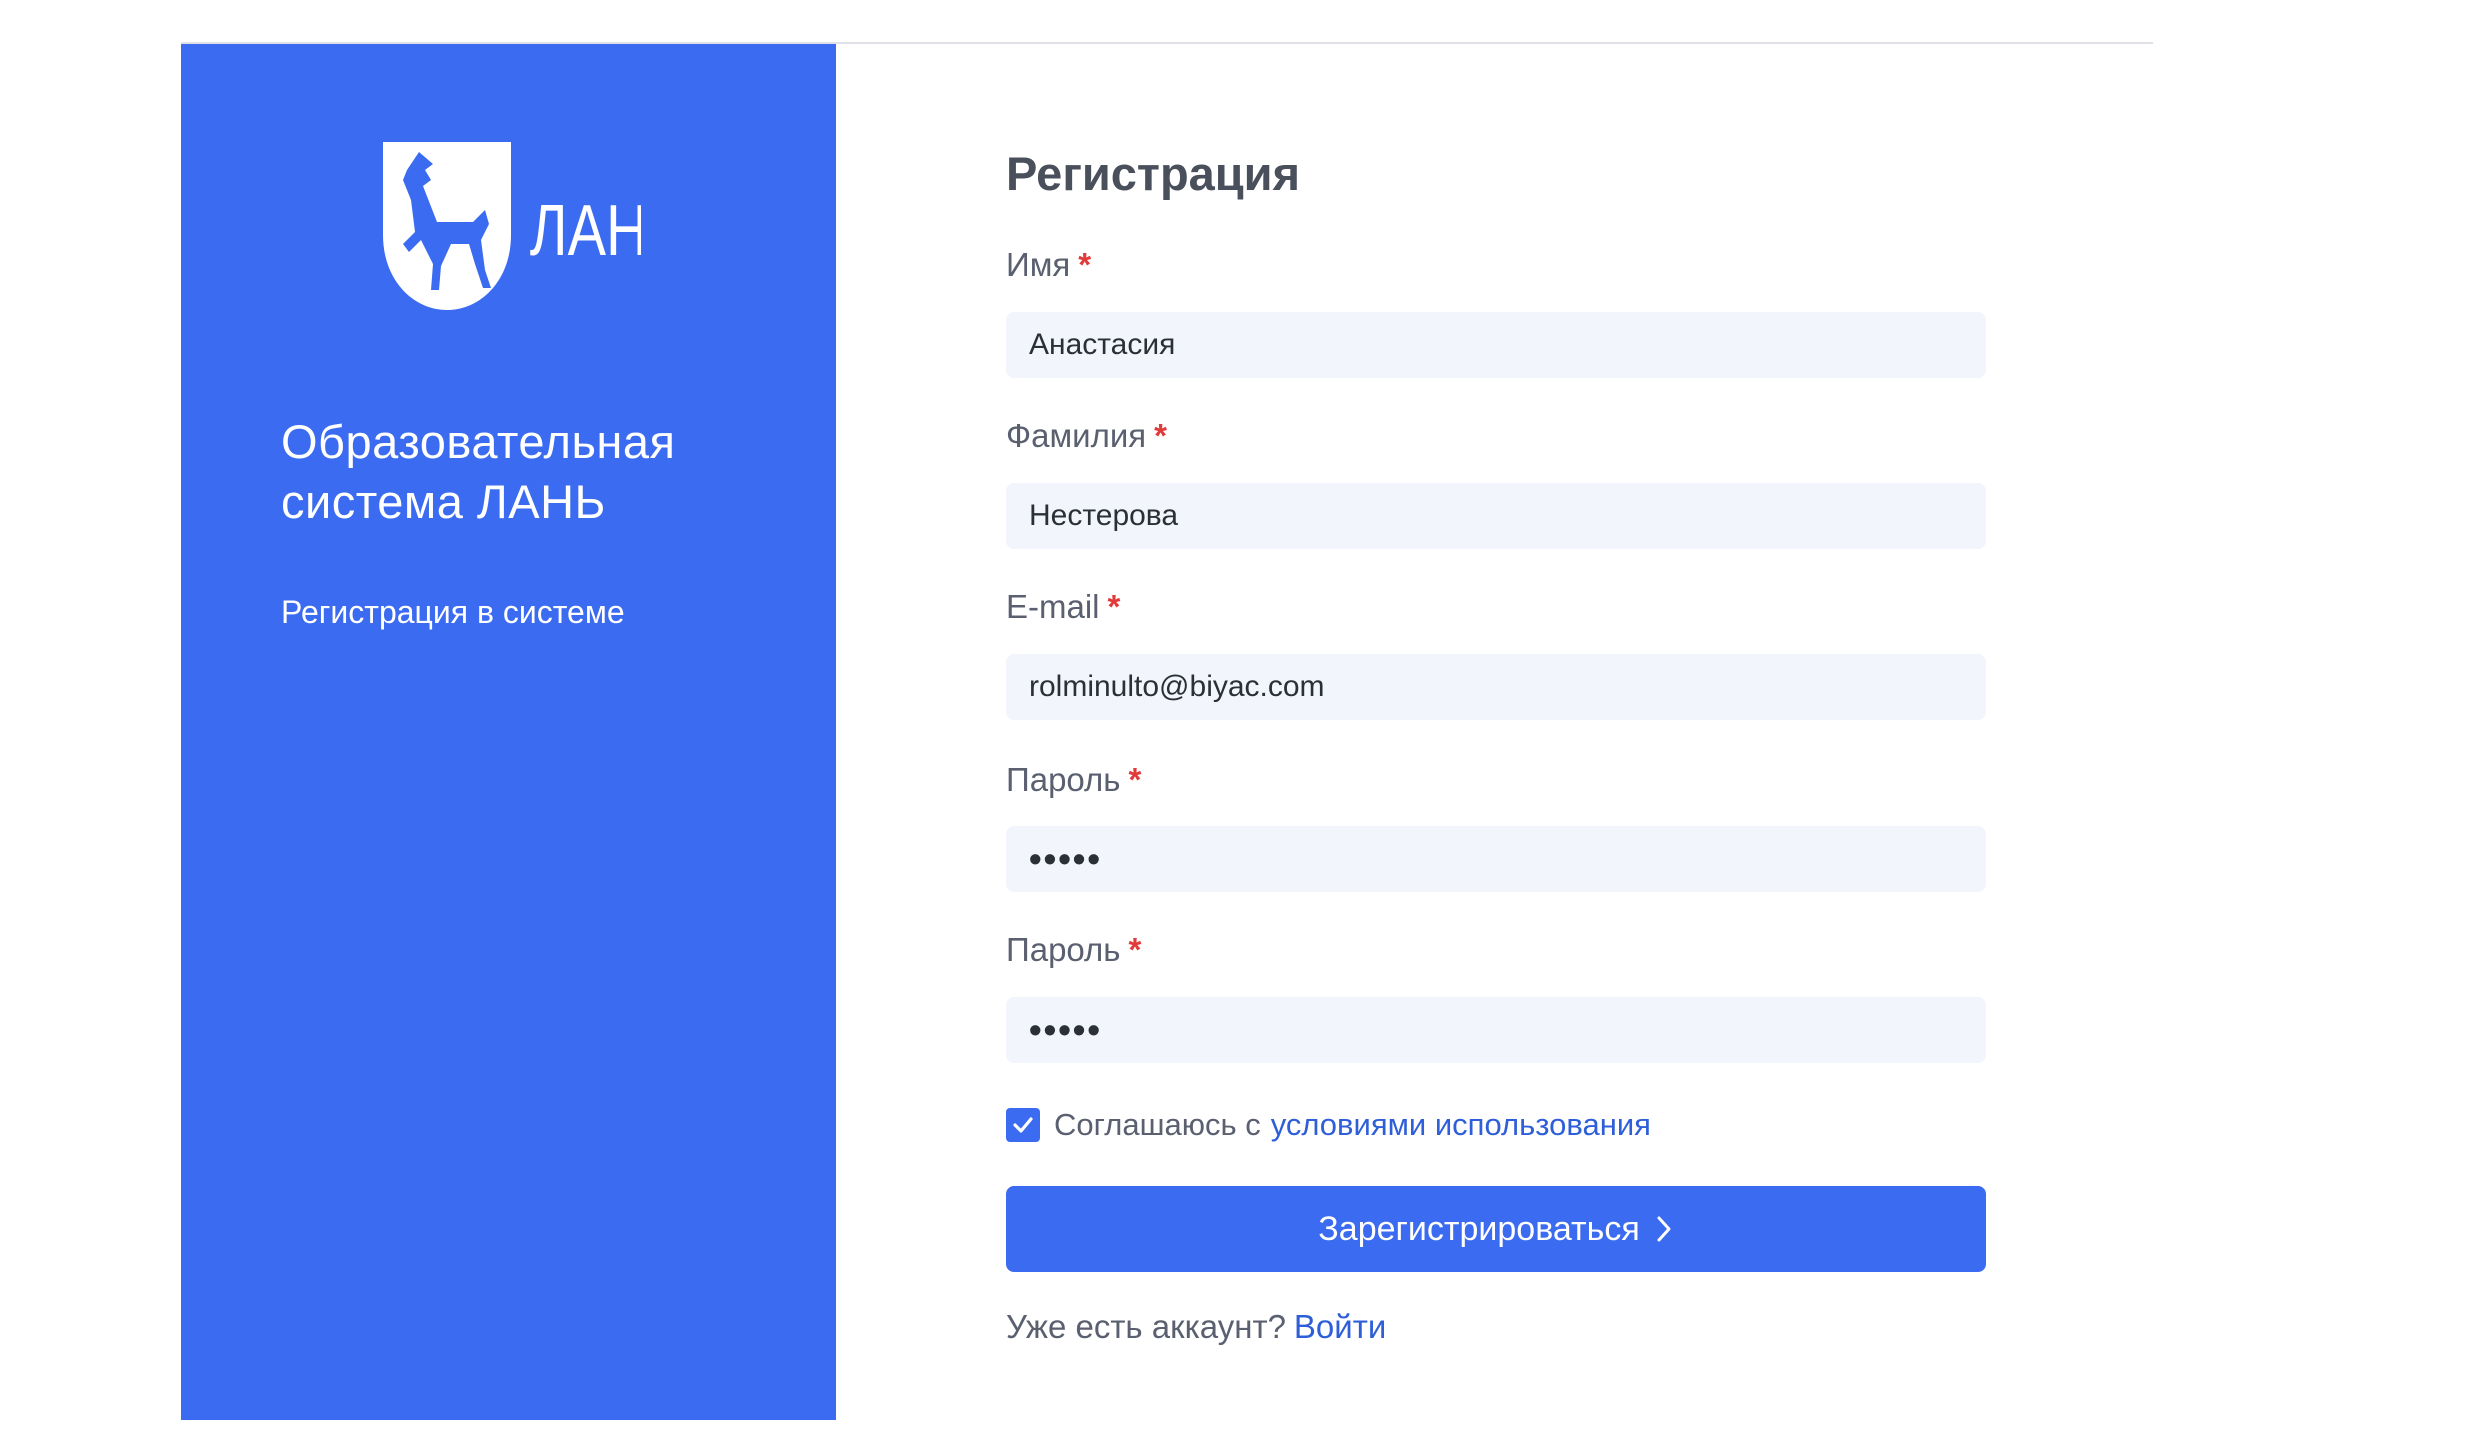 This screenshot has width=2481, height=1442. I want to click on password-confirm-label-text: Пароль, so click(1063, 949).